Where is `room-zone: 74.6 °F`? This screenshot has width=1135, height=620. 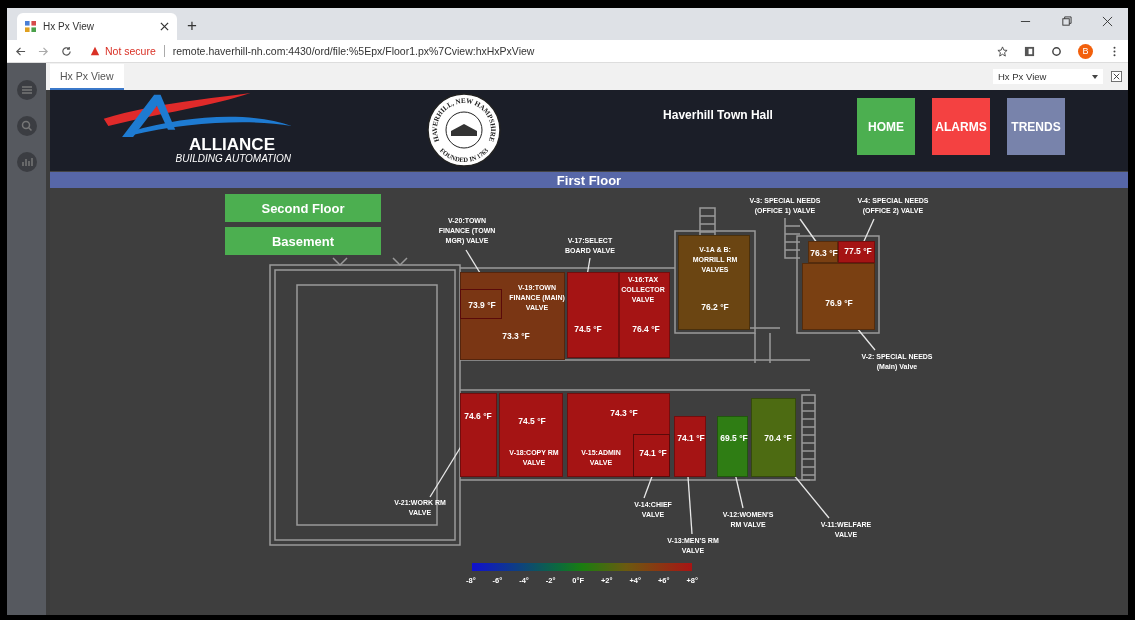
room-zone: 74.6 °F is located at coordinates (478, 435).